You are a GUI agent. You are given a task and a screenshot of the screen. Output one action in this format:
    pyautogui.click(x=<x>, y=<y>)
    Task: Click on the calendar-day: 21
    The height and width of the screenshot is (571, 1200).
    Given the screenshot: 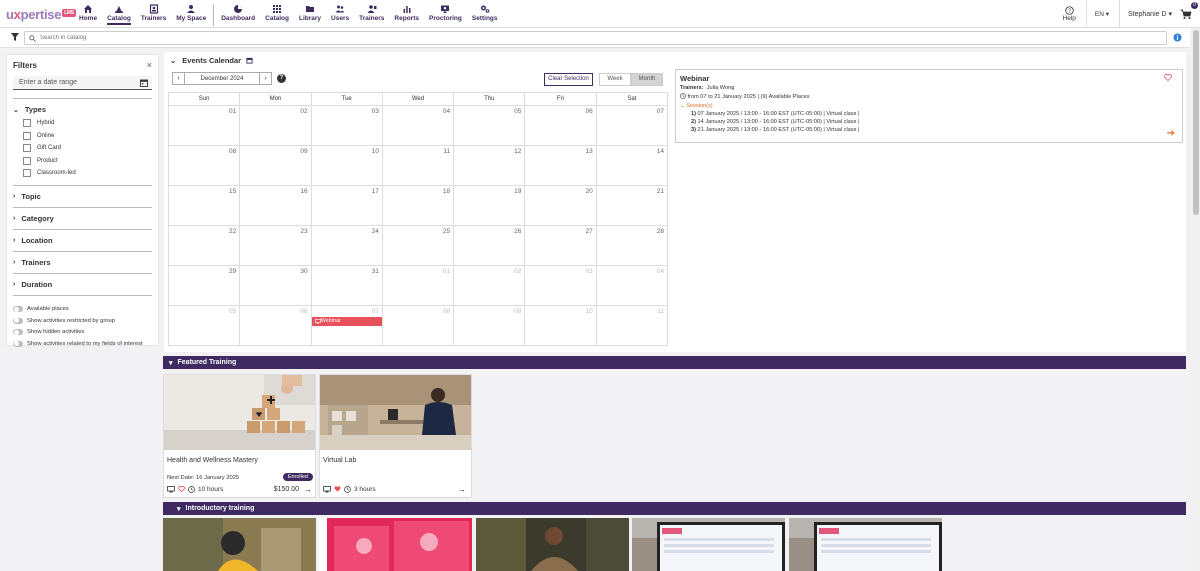 What is the action you would take?
    pyautogui.click(x=632, y=205)
    